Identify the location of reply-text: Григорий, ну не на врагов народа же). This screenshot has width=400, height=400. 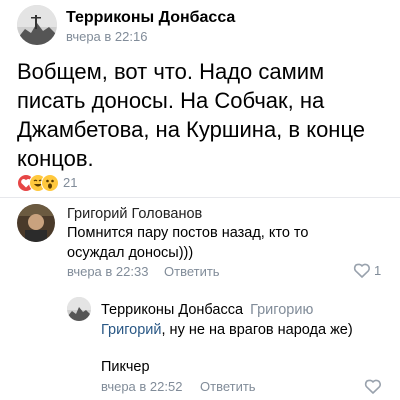
(246, 330).